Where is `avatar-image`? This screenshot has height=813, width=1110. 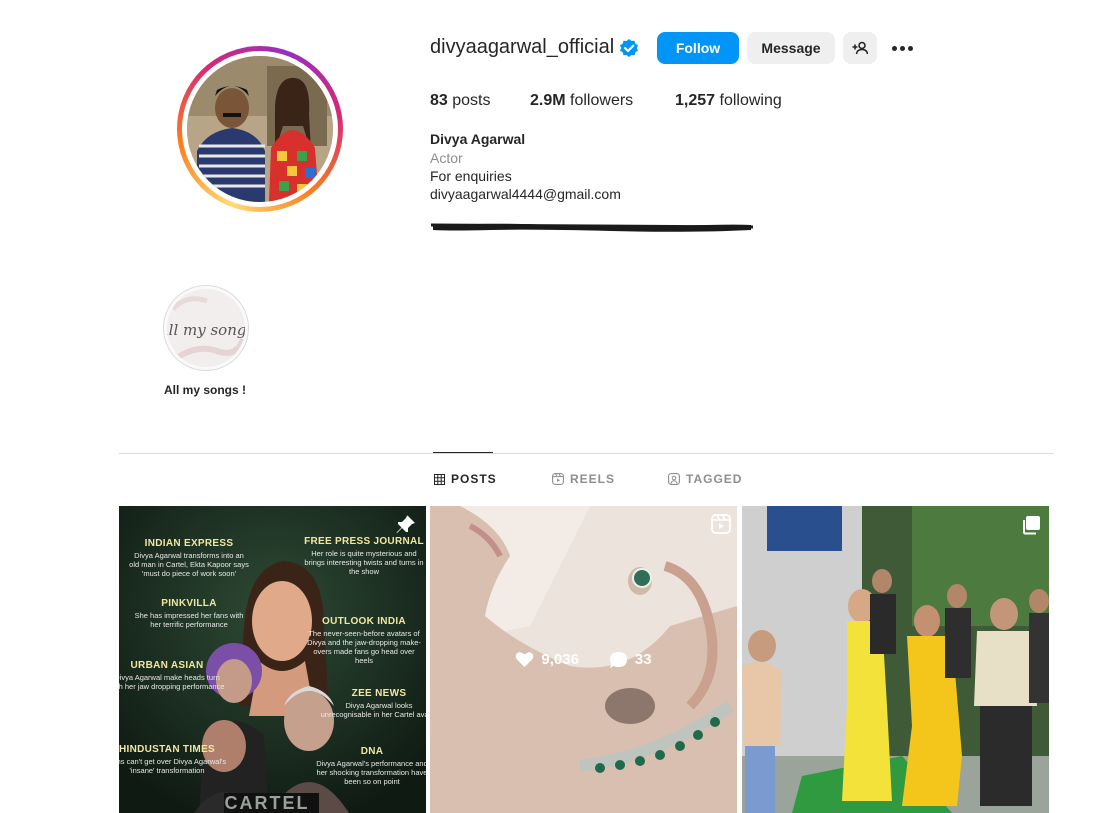 avatar-image is located at coordinates (260, 129).